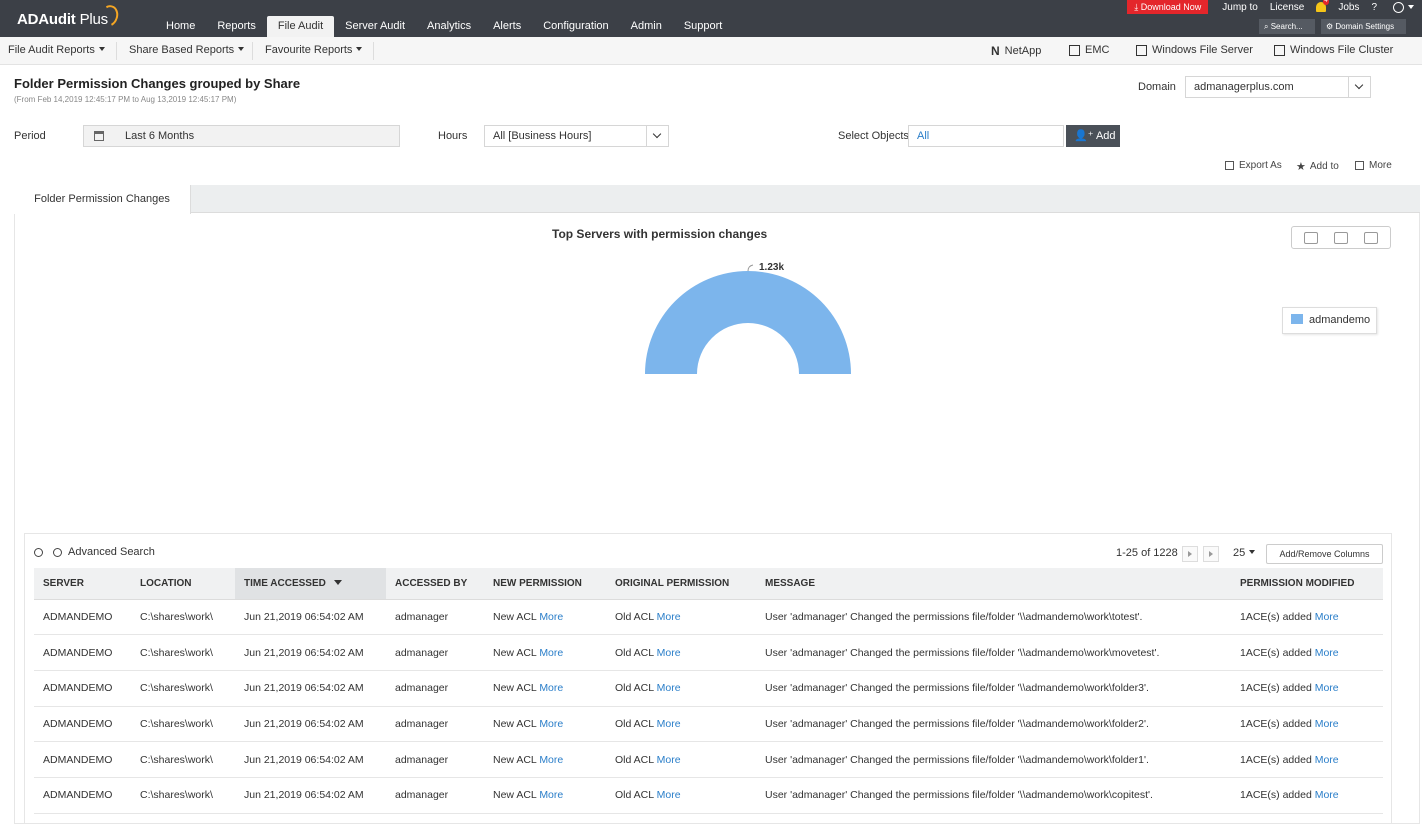 This screenshot has width=1422, height=824. I want to click on column-header-location: LOCATION, so click(183, 584).